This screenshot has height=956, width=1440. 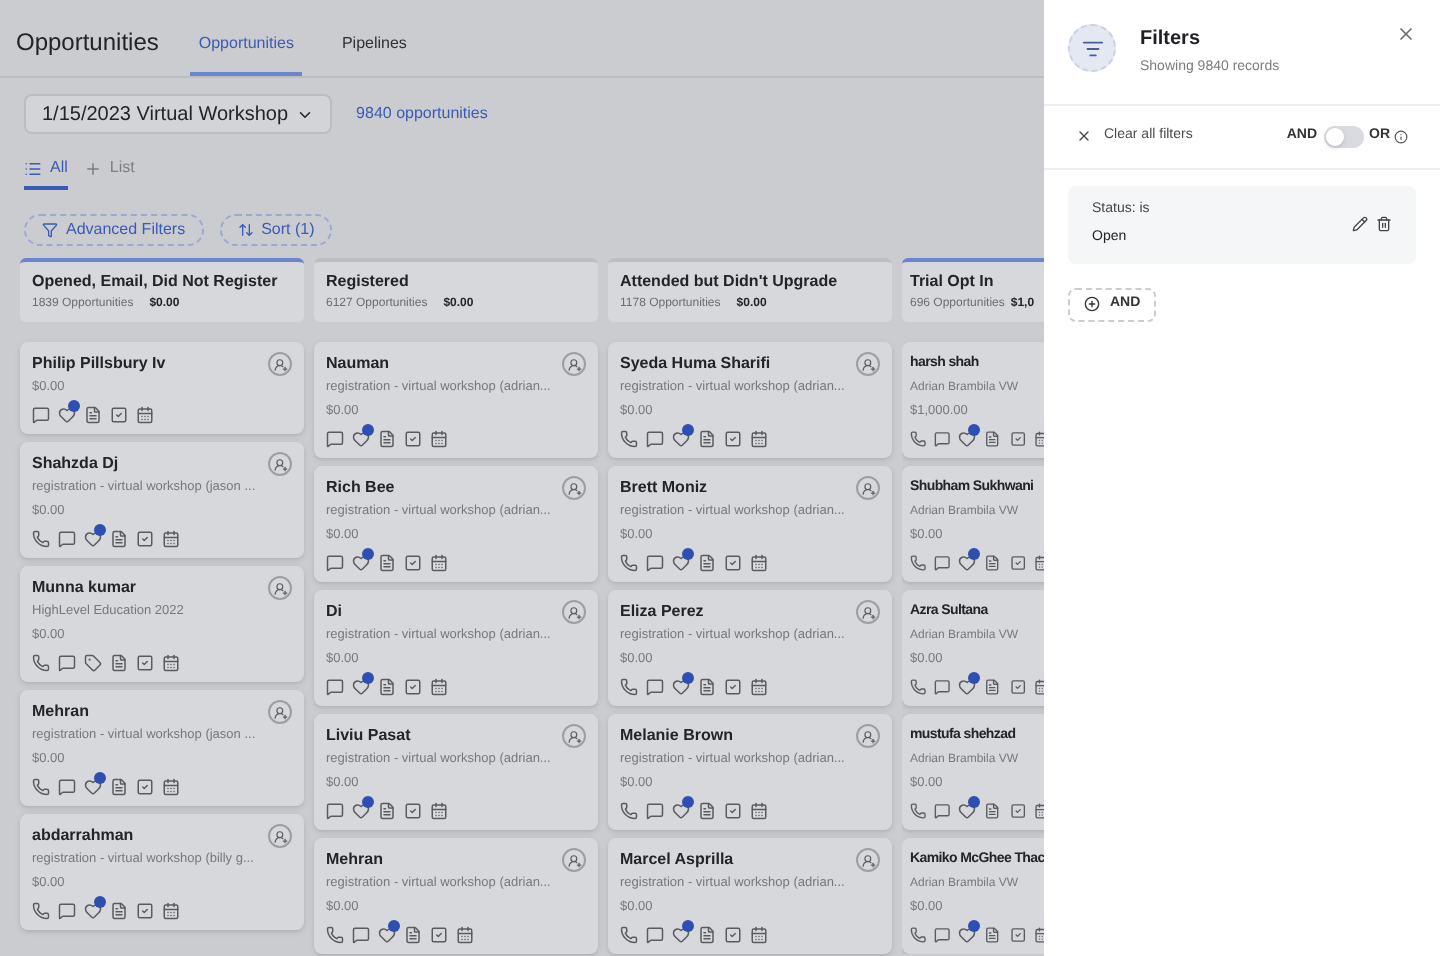 What do you see at coordinates (1360, 224) in the screenshot?
I see `edit-icon` at bounding box center [1360, 224].